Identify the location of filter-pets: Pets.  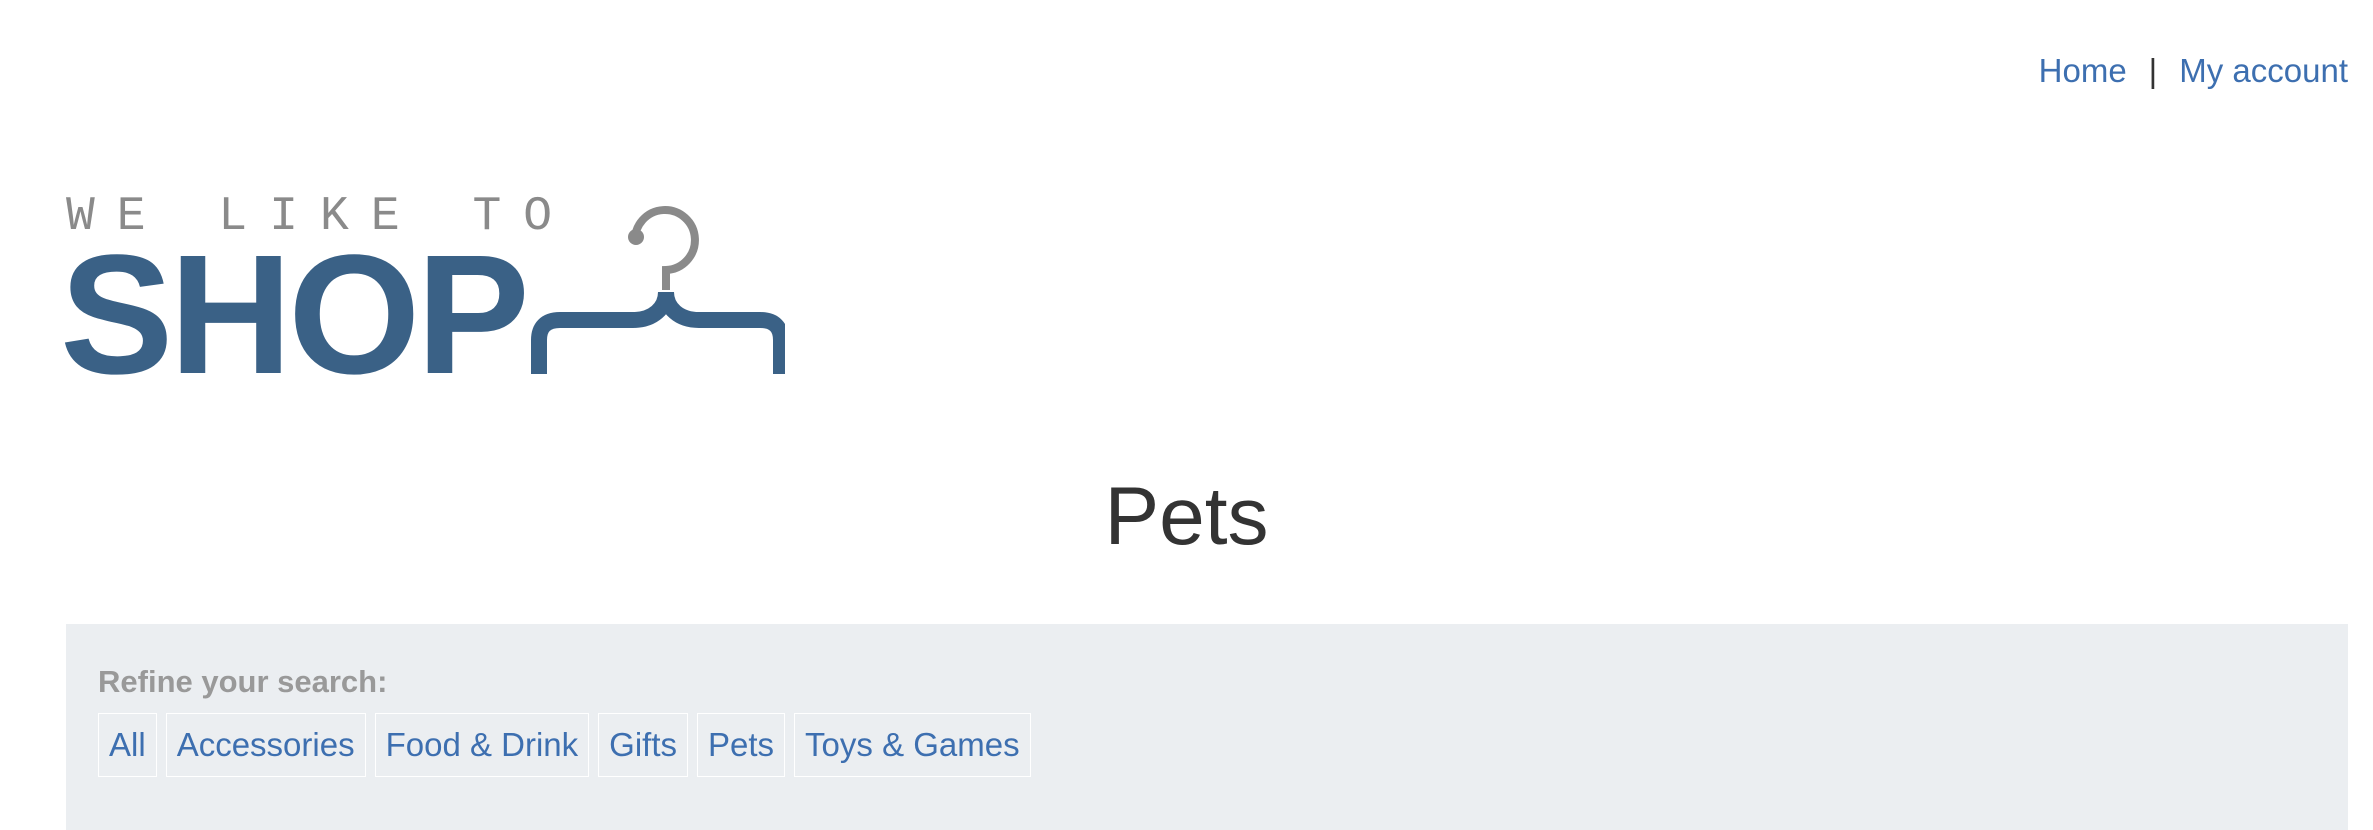
(741, 745).